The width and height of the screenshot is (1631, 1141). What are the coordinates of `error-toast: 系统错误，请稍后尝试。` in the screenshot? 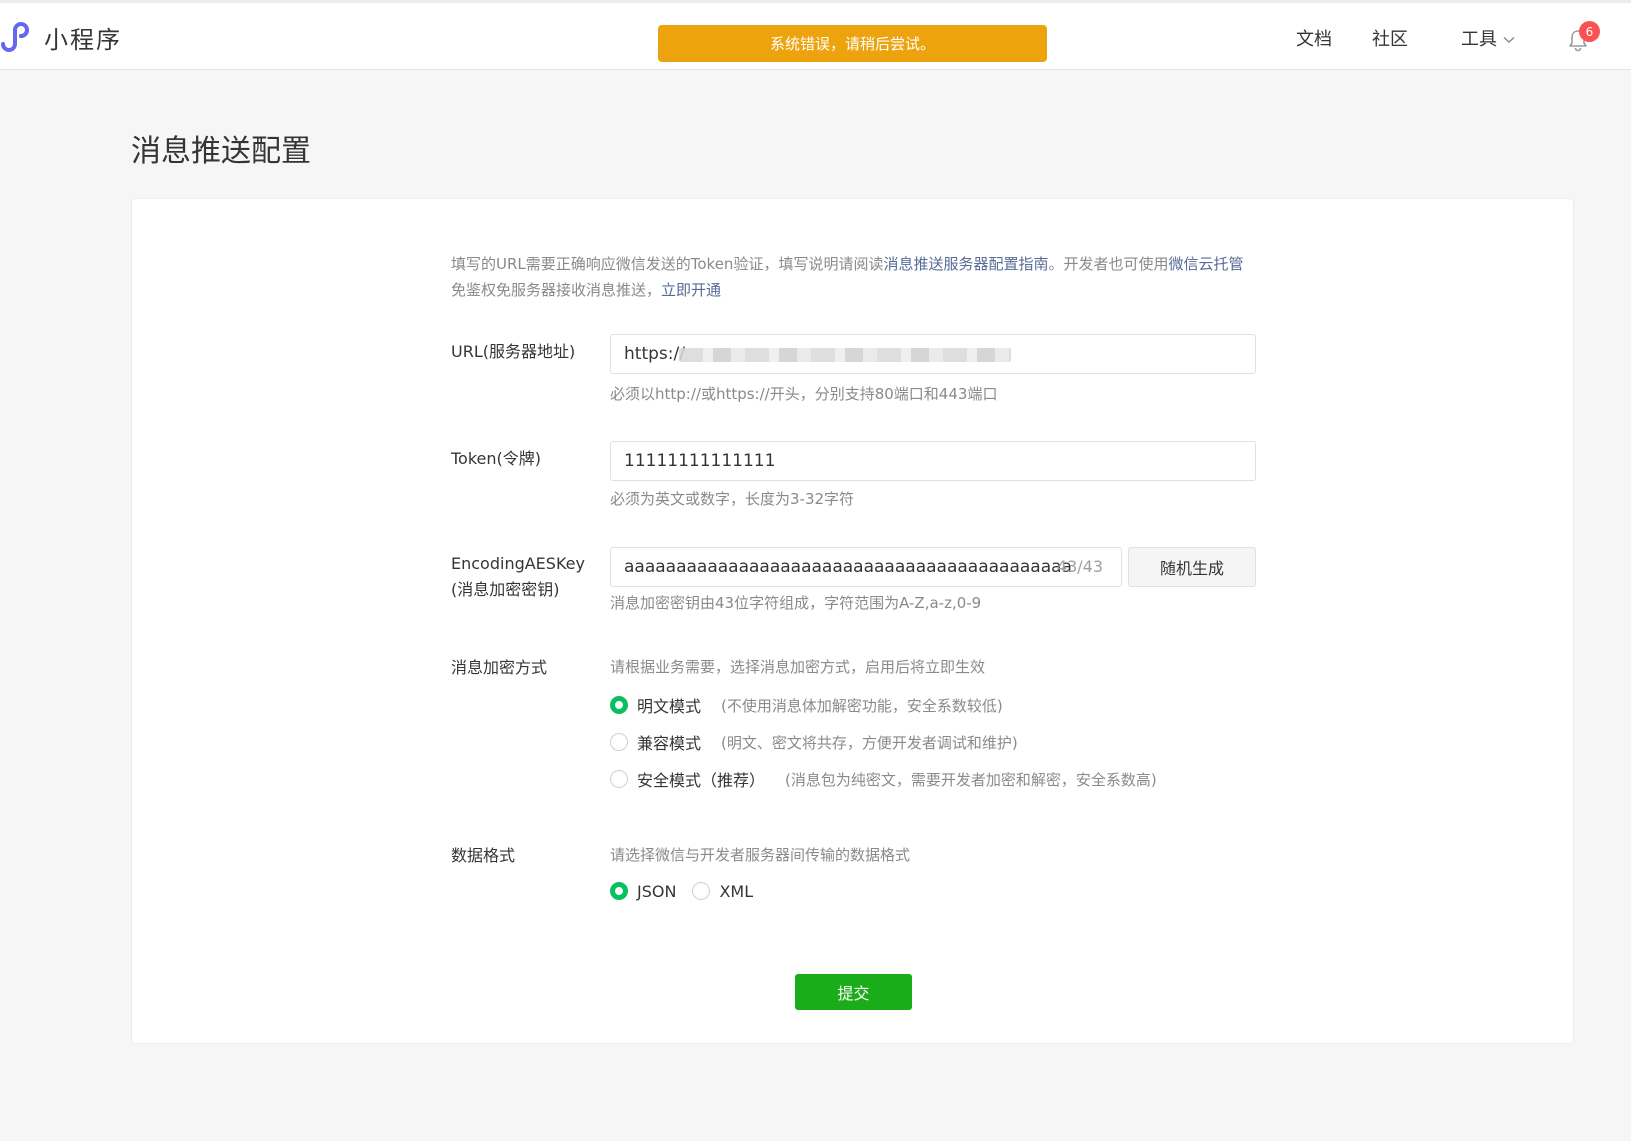 It's located at (852, 43).